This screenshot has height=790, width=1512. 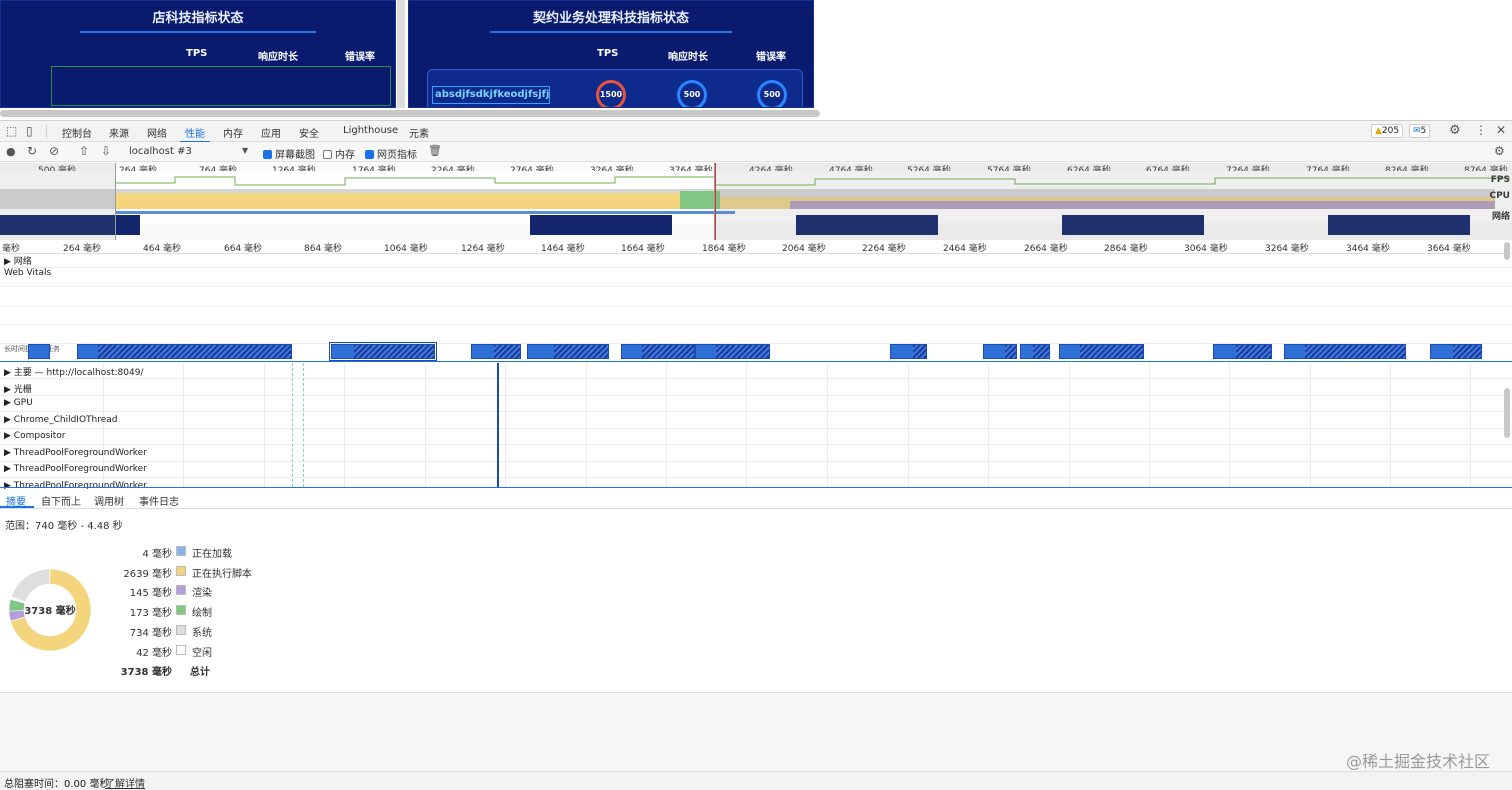 What do you see at coordinates (17, 507) in the screenshot?
I see `active-tab-indicator` at bounding box center [17, 507].